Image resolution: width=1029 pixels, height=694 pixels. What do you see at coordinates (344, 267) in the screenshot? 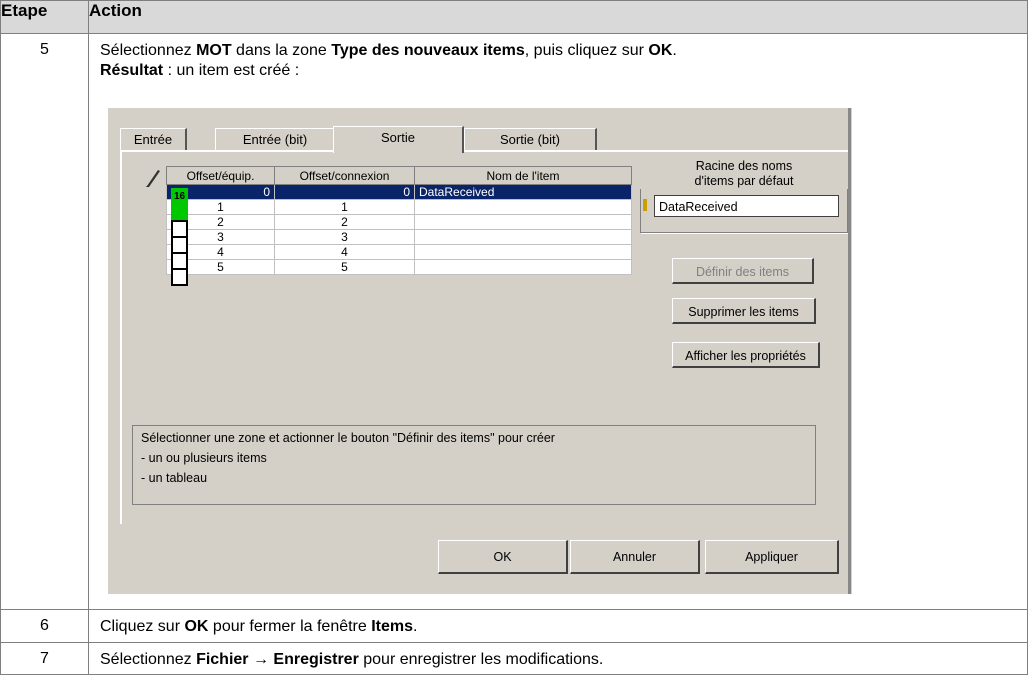
I see `cell-offset-conn: 5` at bounding box center [344, 267].